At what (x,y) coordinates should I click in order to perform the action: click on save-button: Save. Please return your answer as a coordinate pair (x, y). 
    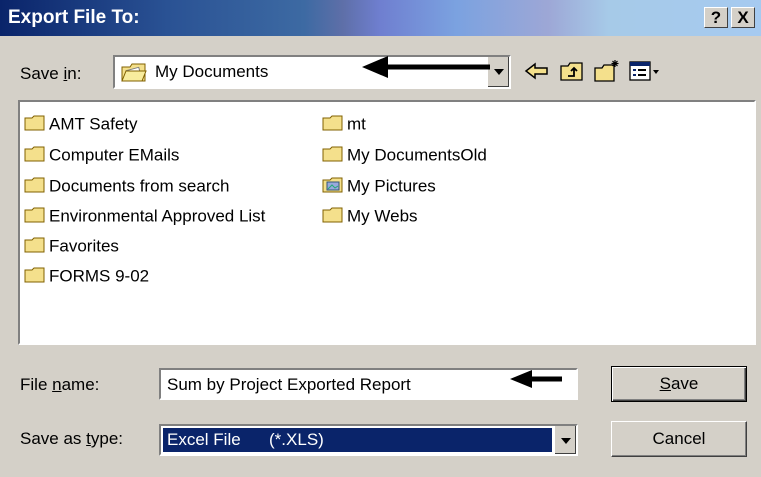
    Looking at the image, I should click on (679, 384).